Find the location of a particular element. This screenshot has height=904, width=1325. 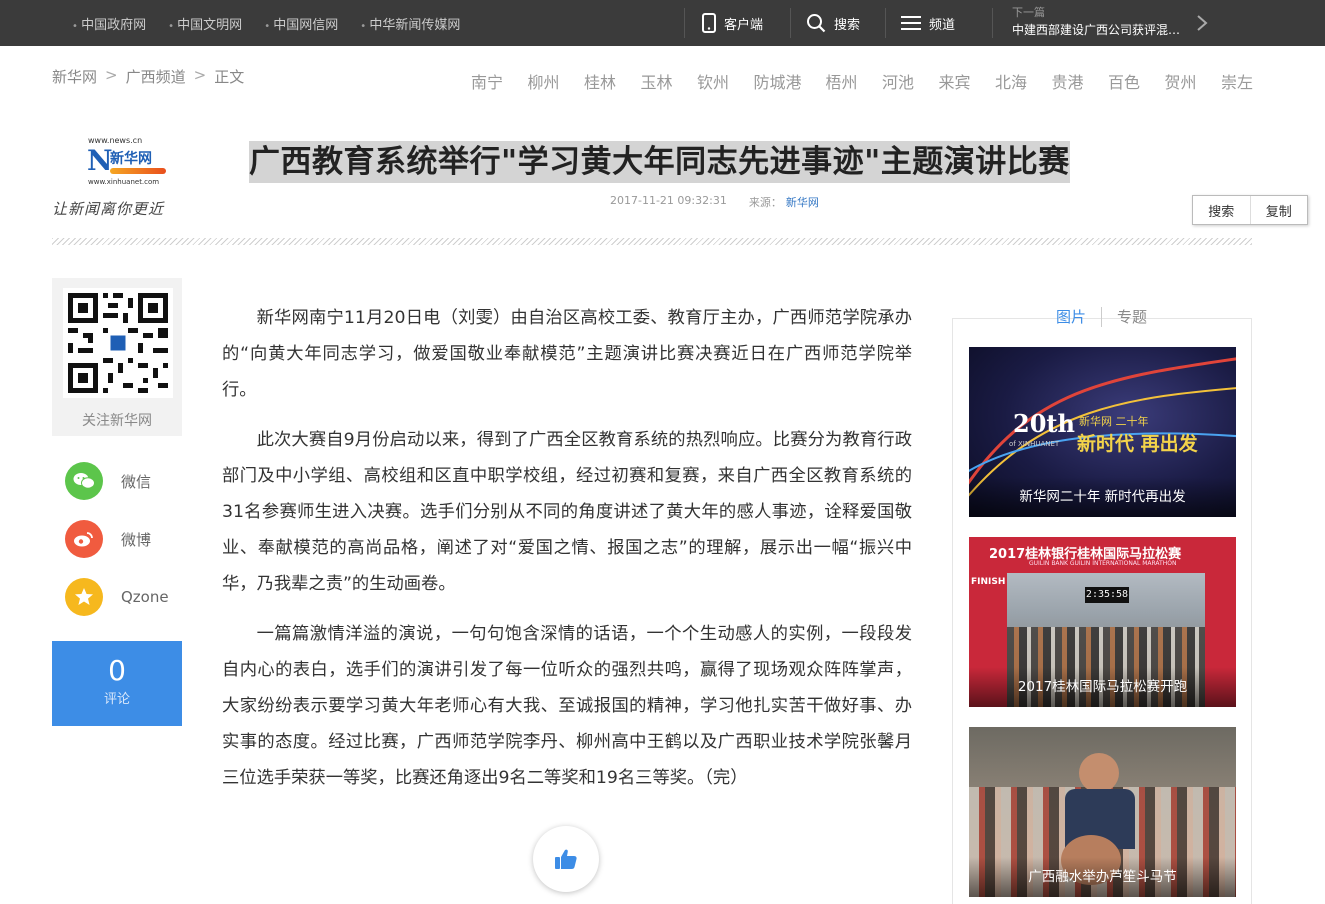

top-link-media: 中华新闻传媒网 is located at coordinates (410, 23).